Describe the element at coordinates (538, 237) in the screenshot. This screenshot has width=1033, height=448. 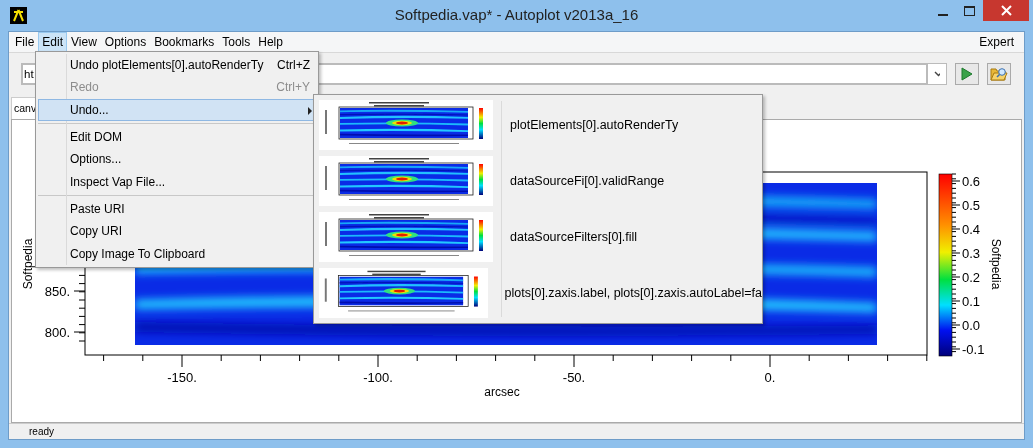
I see `menu-item: dataSourceFilters[0].fill` at that location.